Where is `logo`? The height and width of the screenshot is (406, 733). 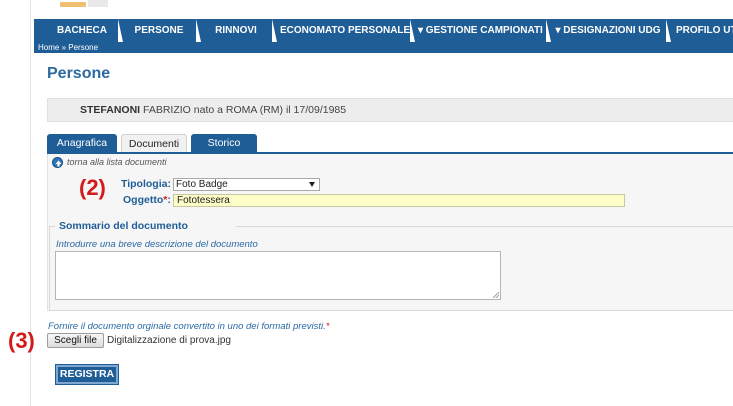
logo is located at coordinates (90, 4).